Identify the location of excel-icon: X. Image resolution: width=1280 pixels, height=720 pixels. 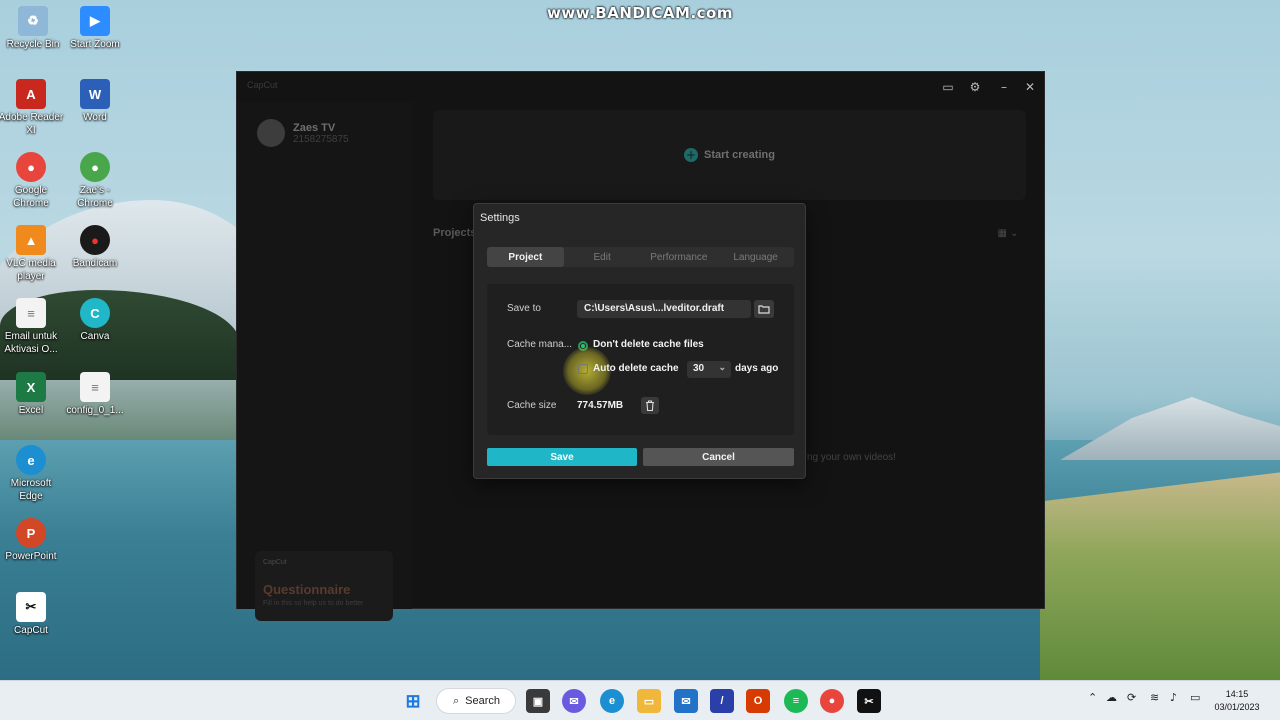
(31, 387).